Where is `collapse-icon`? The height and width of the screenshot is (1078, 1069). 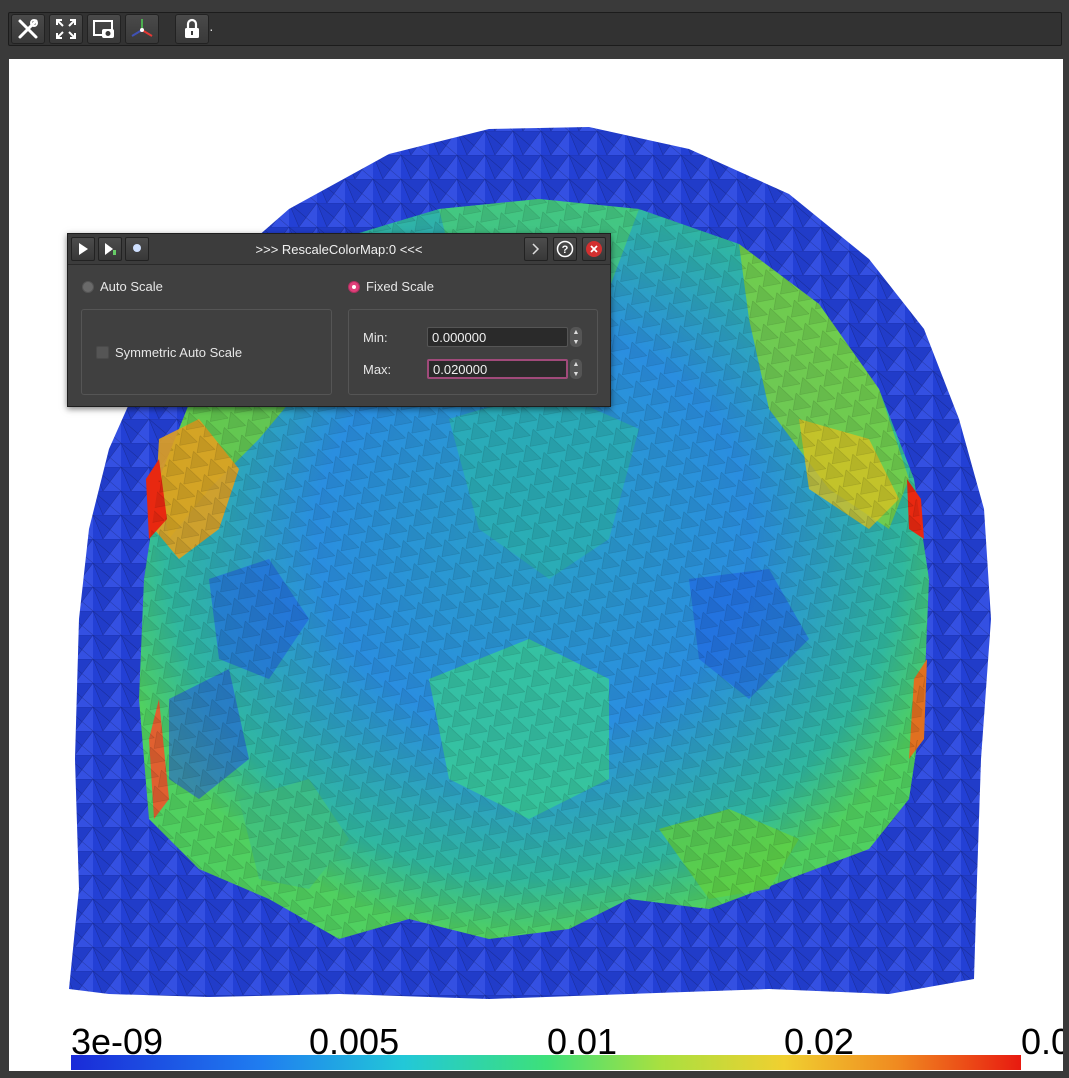 collapse-icon is located at coordinates (536, 249).